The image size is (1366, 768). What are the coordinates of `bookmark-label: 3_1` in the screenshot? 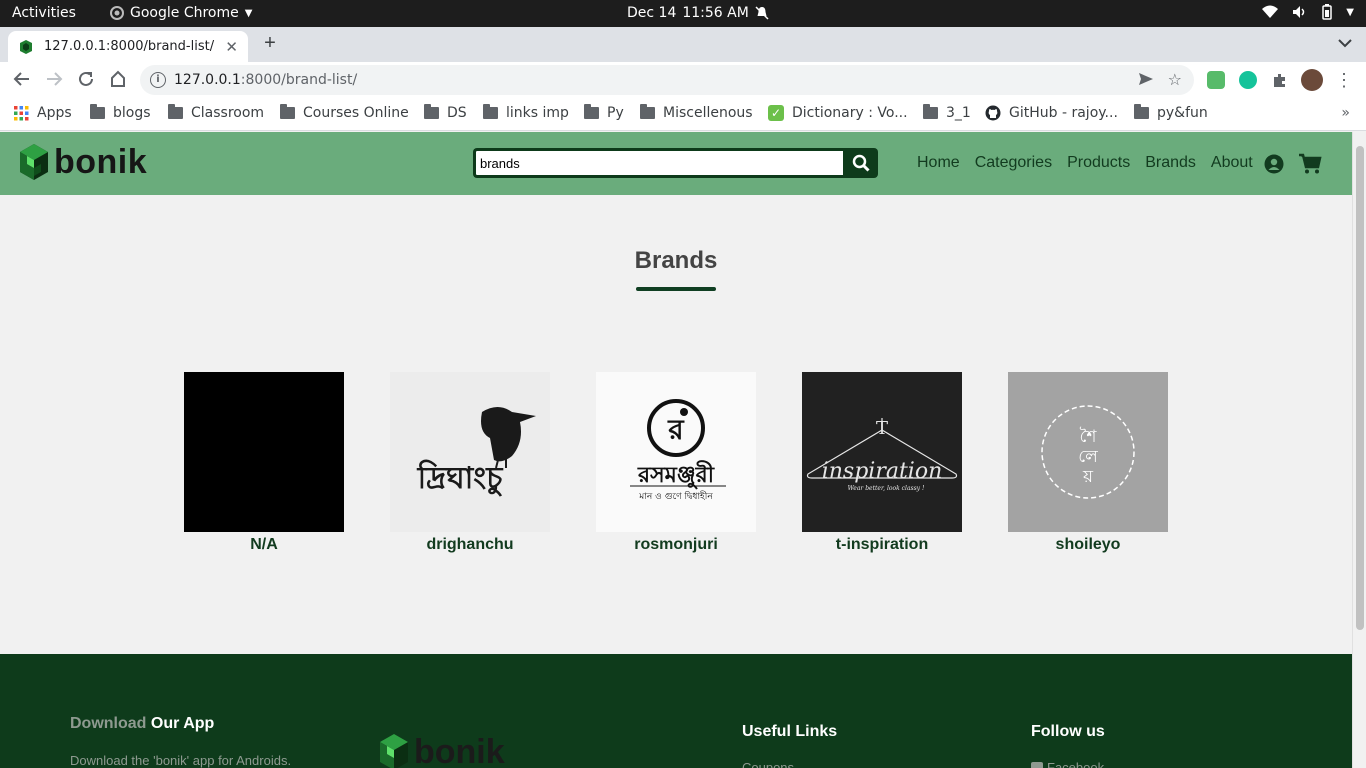 It's located at (958, 113).